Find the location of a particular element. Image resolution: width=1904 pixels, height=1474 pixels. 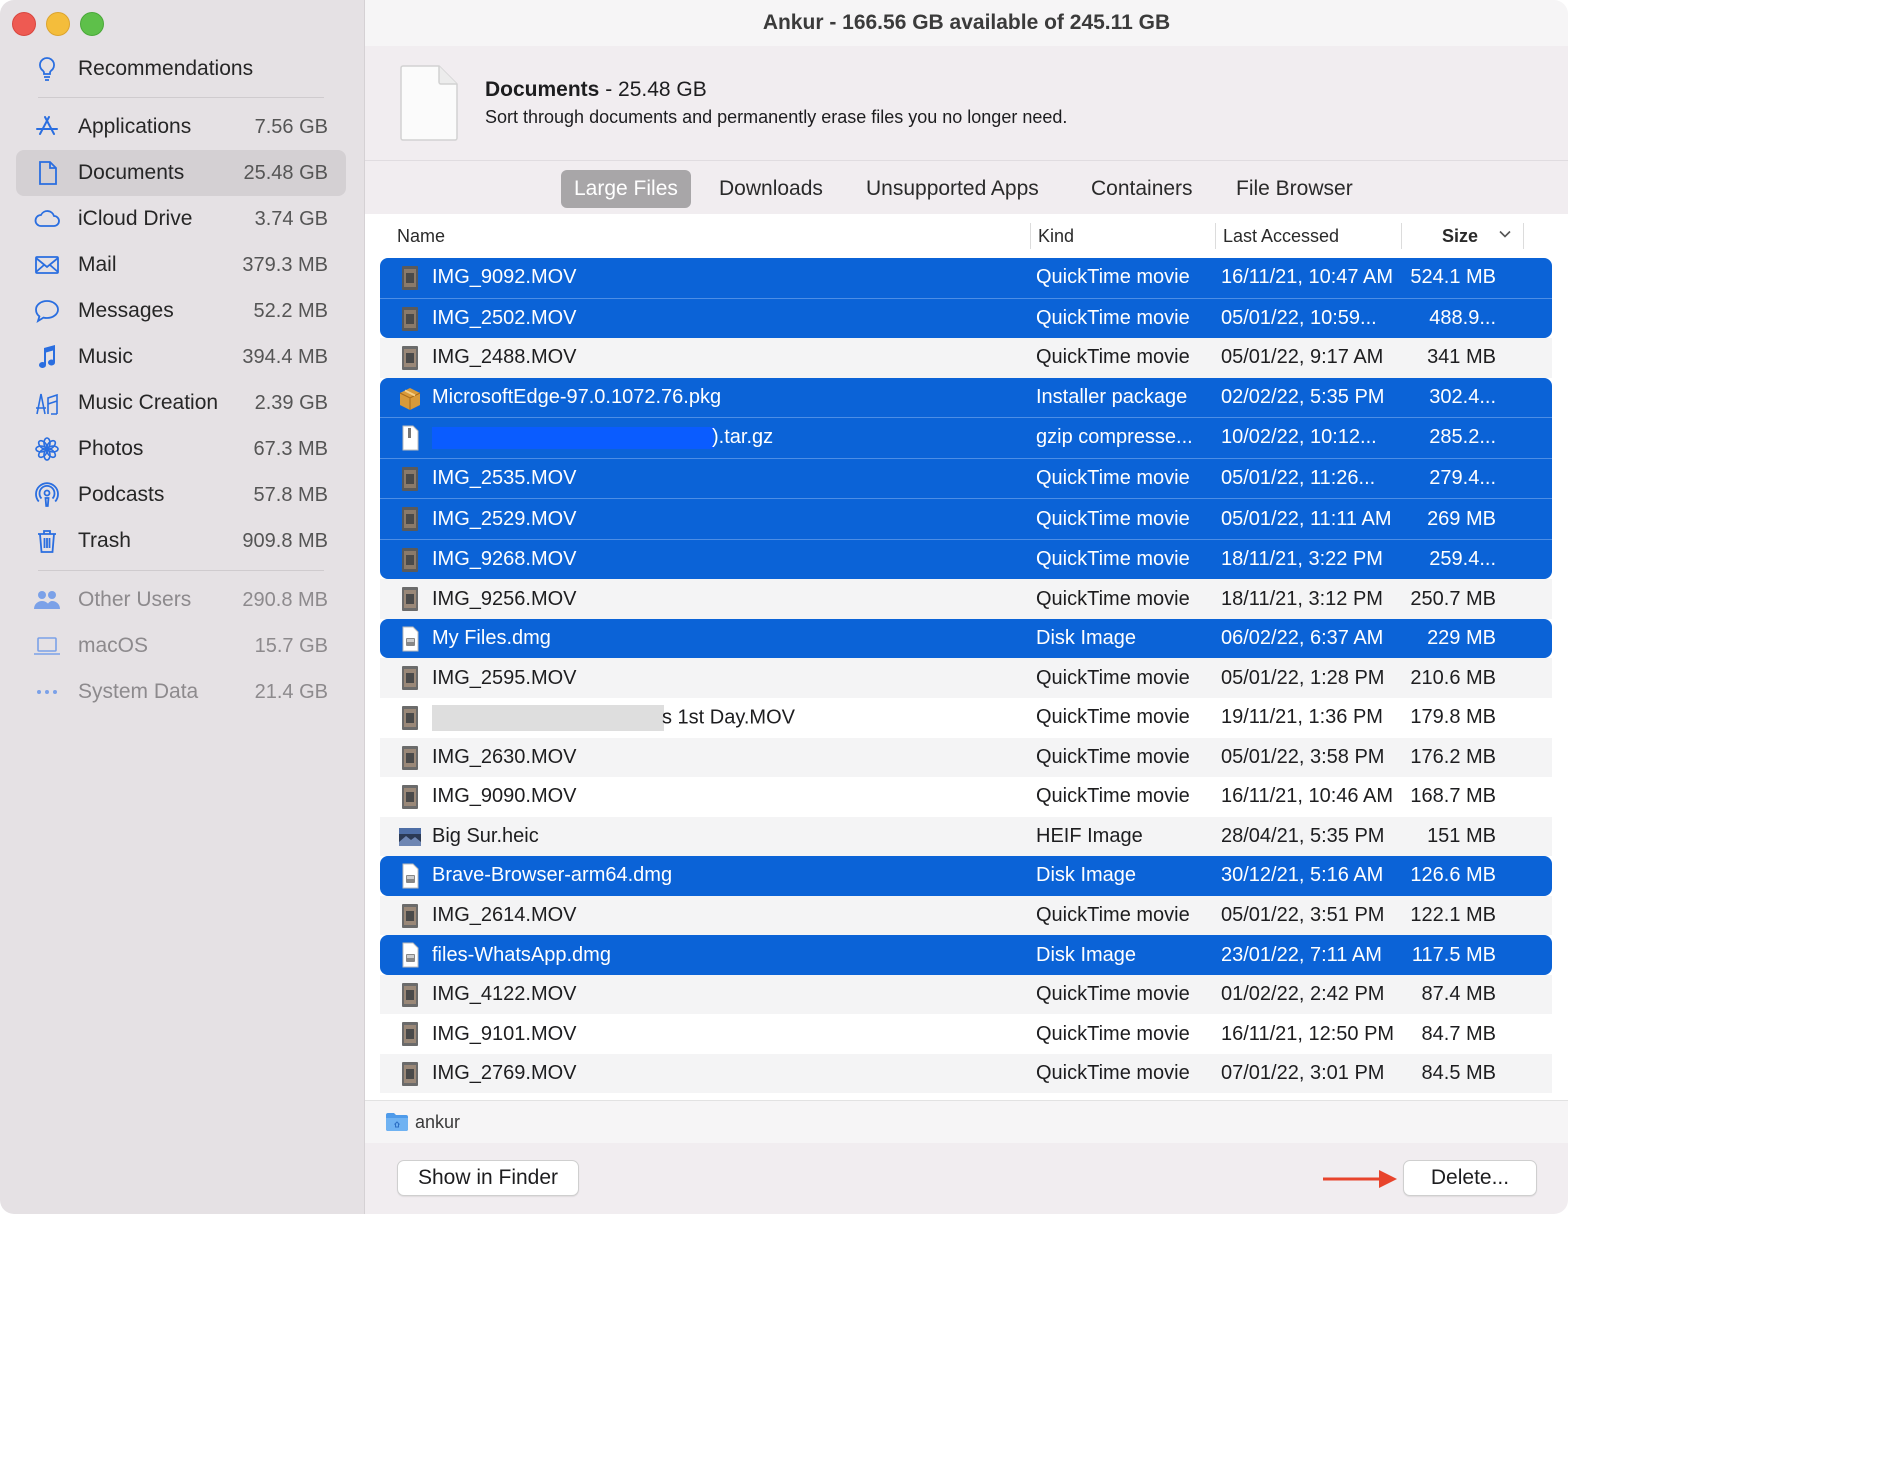

category-name: Documents is located at coordinates (542, 89).